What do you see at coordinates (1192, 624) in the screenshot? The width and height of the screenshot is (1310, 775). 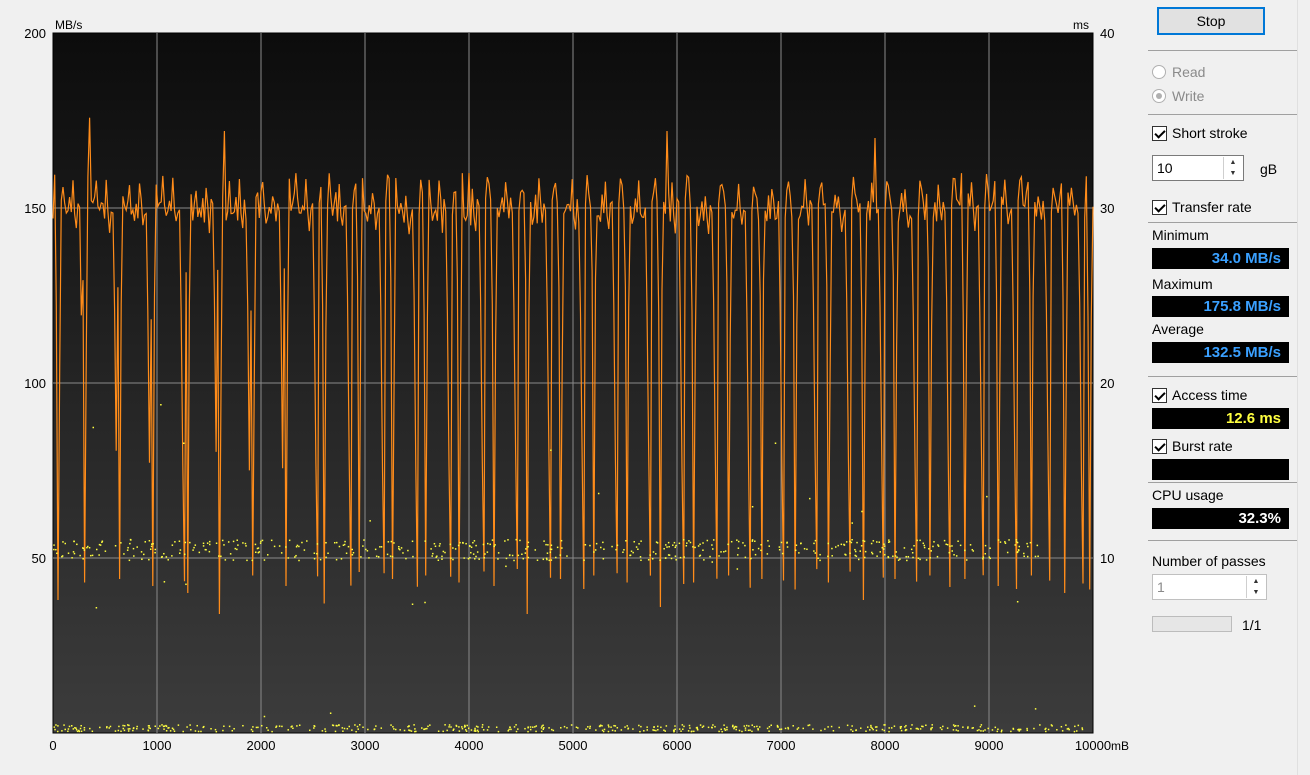 I see `pass-progress-bar` at bounding box center [1192, 624].